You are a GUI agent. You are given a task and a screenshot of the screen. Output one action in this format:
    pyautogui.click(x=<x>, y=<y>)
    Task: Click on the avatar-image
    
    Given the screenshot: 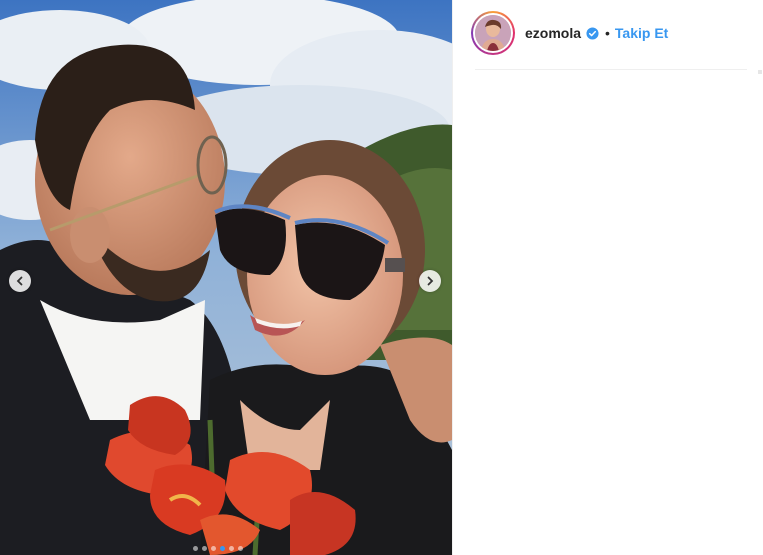 What is the action you would take?
    pyautogui.click(x=493, y=33)
    